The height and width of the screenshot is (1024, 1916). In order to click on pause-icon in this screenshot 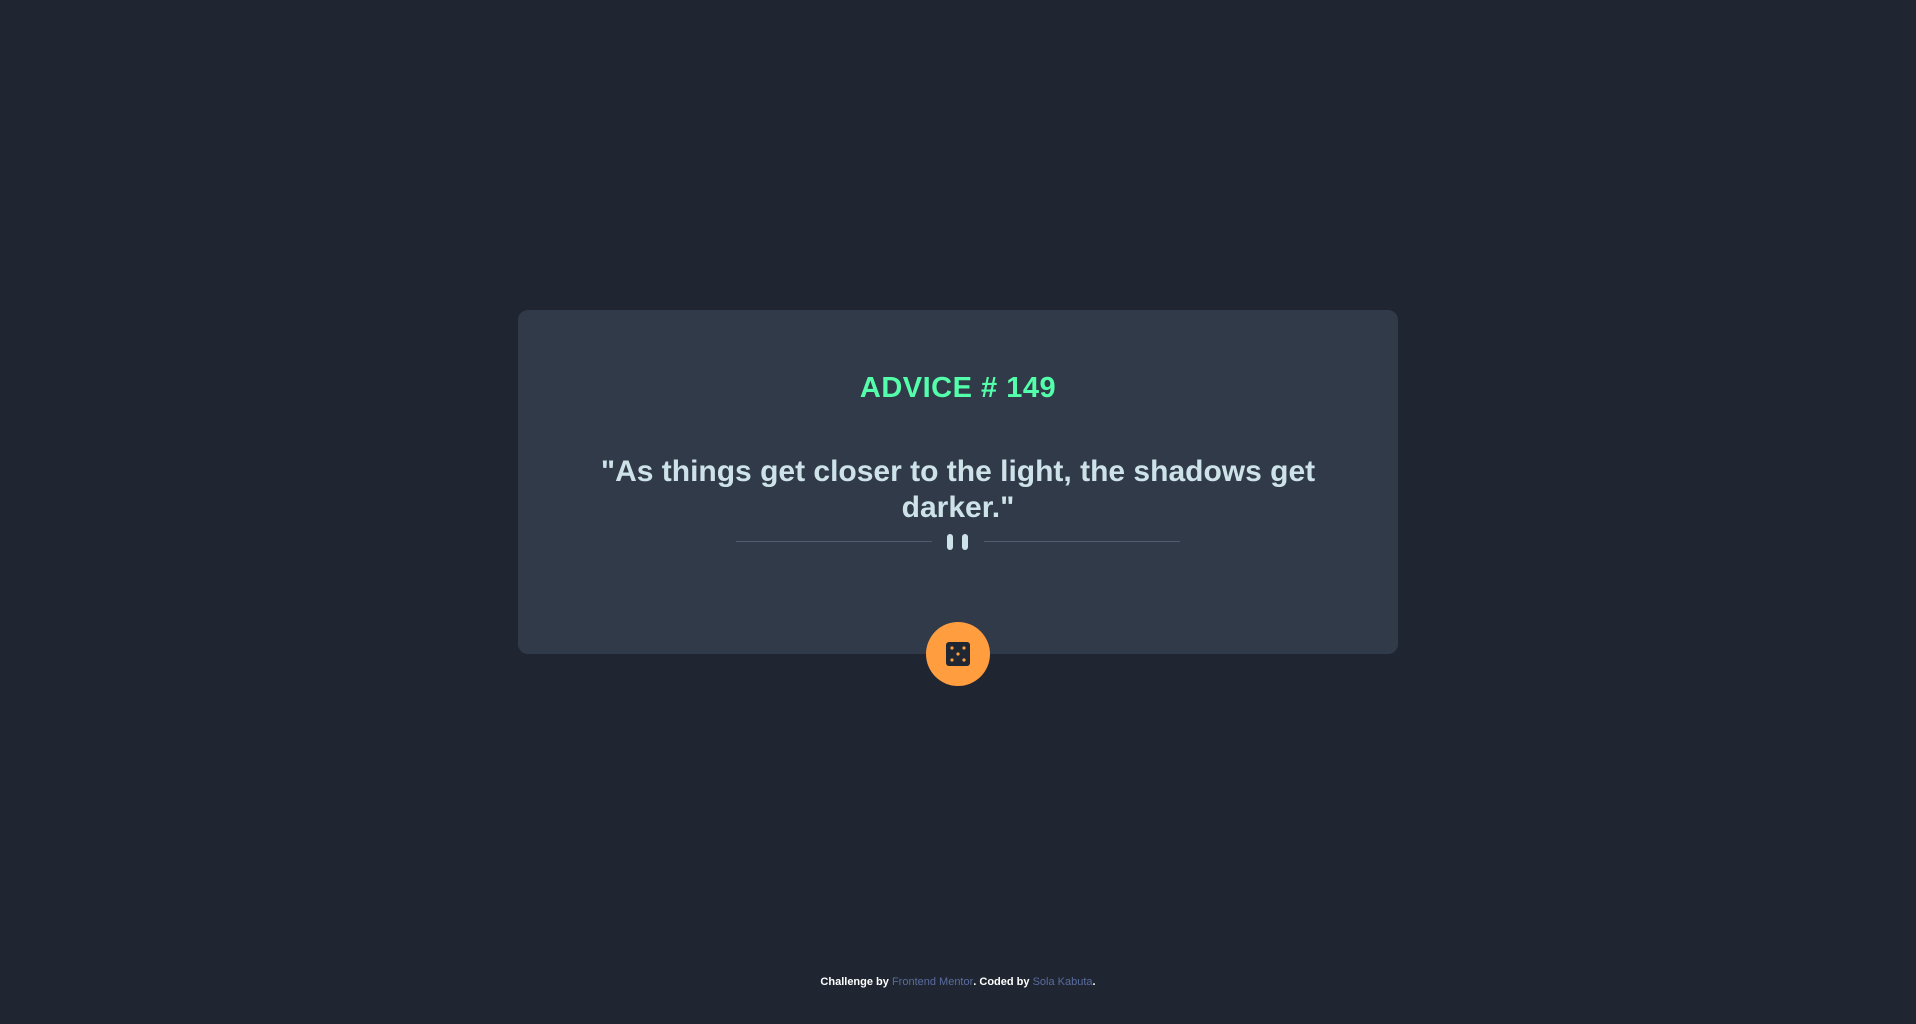, I will do `click(958, 542)`.